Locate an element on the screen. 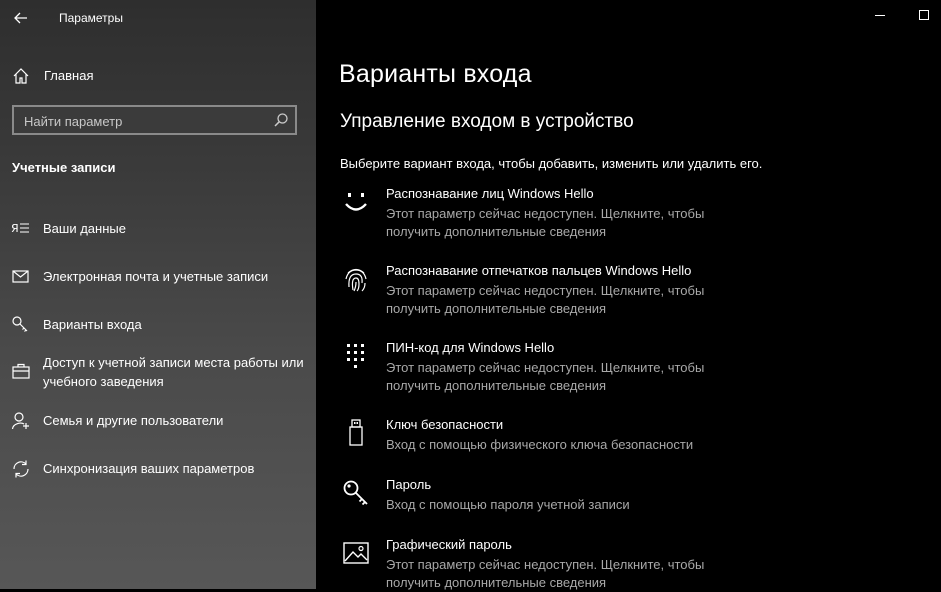 This screenshot has width=941, height=592. search-input is located at coordinates (145, 121).